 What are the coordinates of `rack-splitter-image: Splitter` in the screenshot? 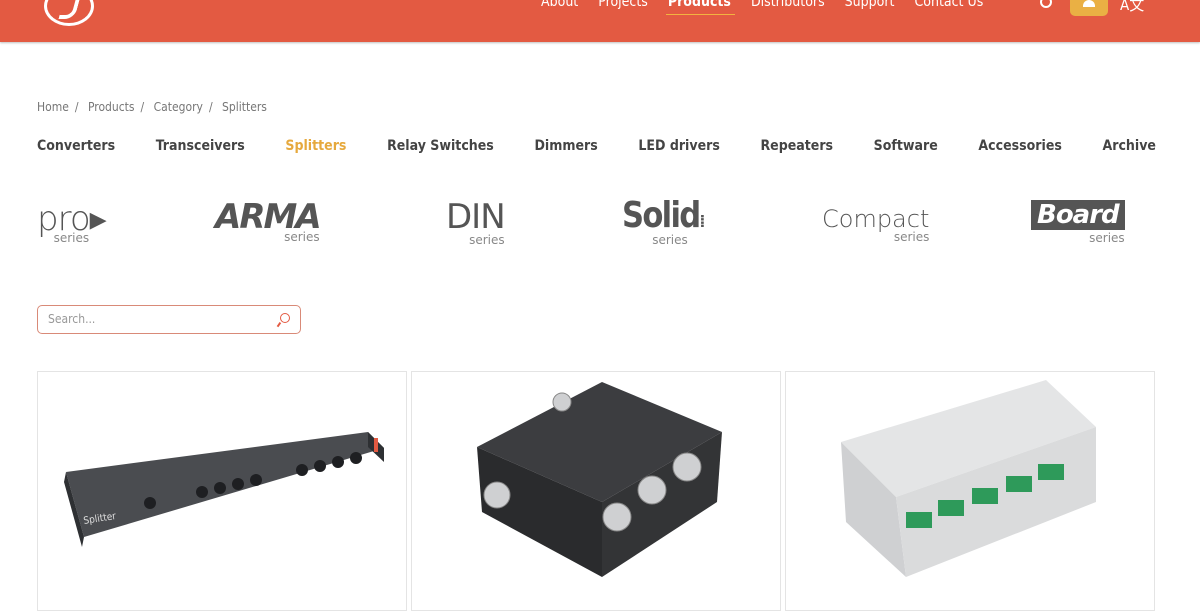 It's located at (224, 489).